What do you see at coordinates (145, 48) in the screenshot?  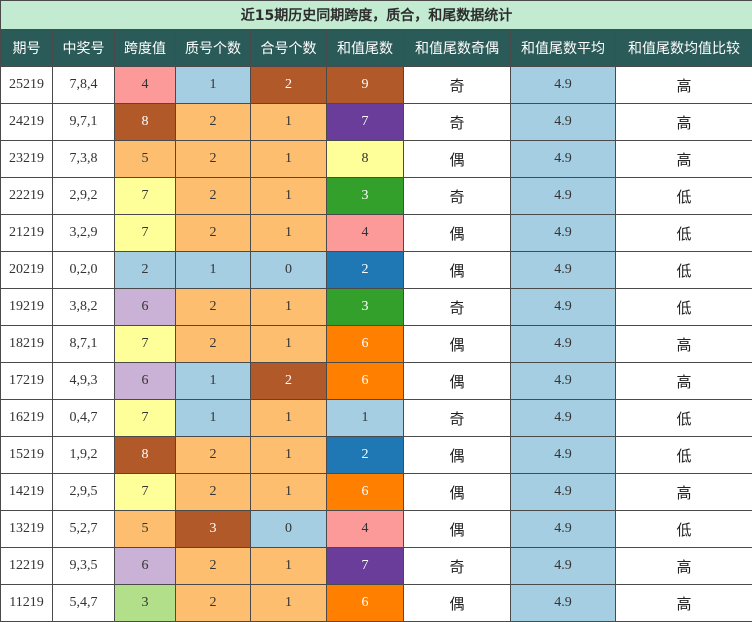 I see `header-span: 跨度值` at bounding box center [145, 48].